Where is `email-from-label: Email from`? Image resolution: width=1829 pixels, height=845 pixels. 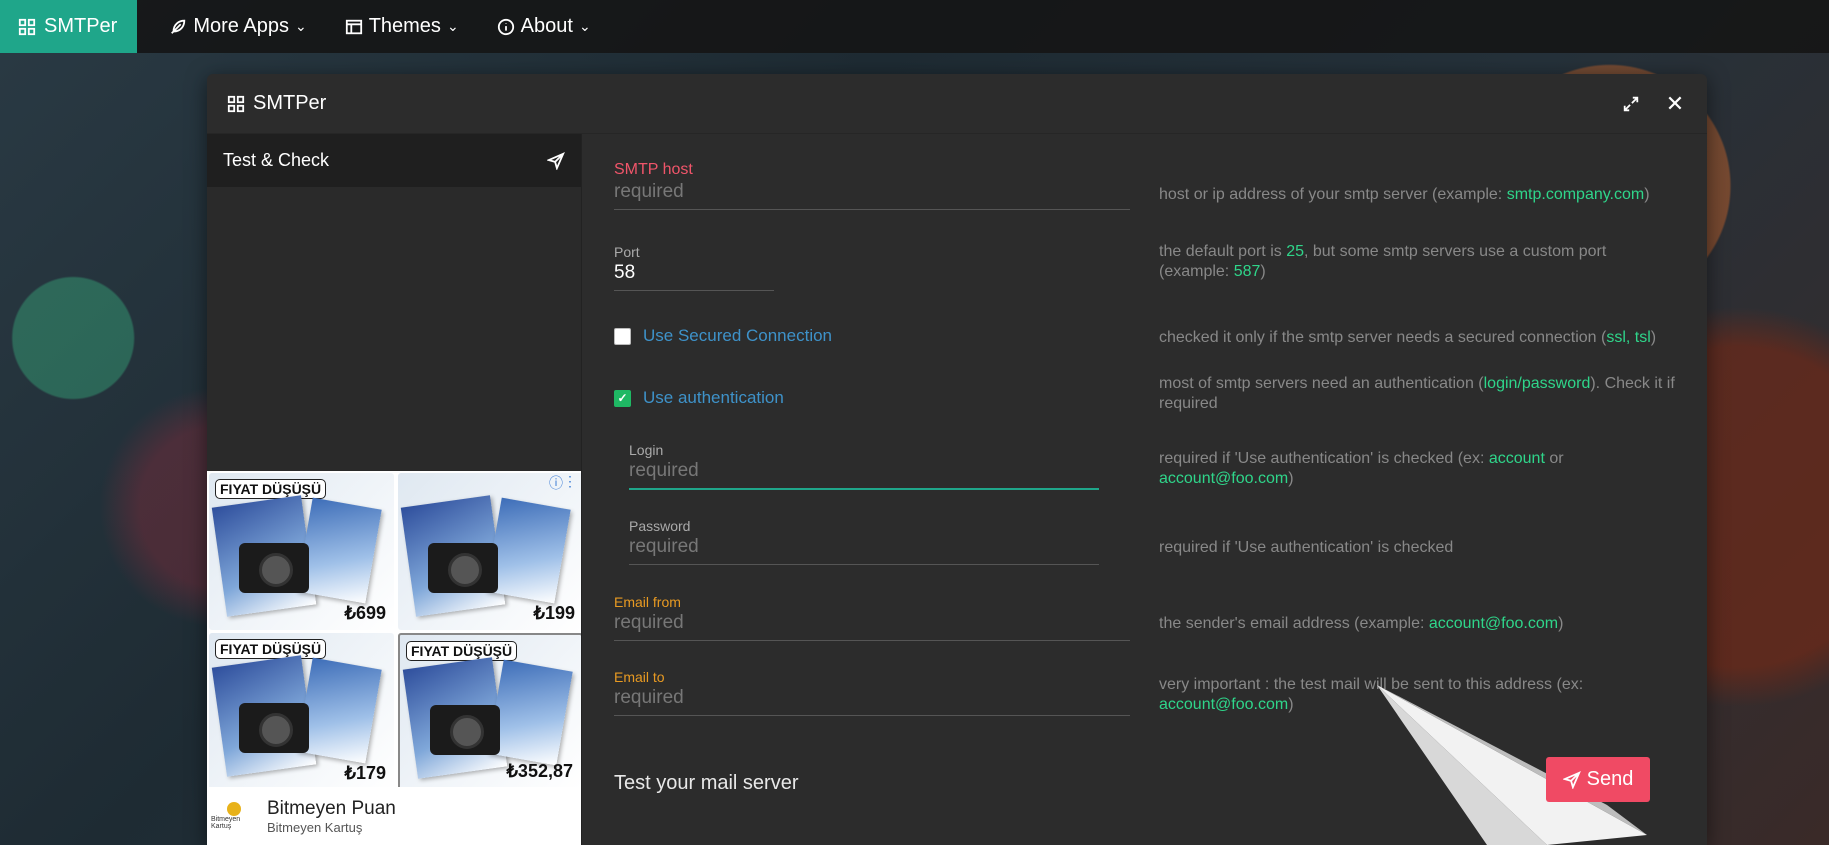 email-from-label: Email from is located at coordinates (647, 602).